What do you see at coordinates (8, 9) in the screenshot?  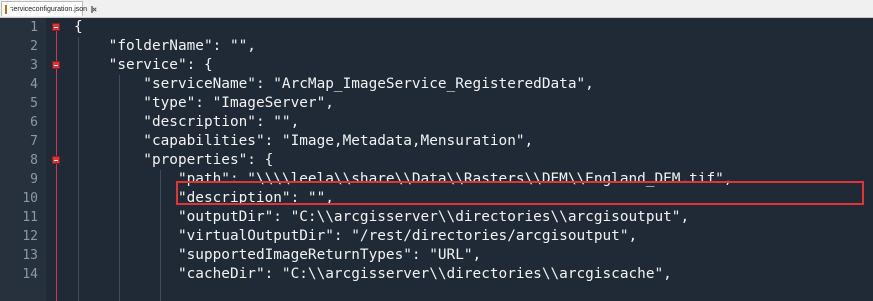 I see `json-file-icon` at bounding box center [8, 9].